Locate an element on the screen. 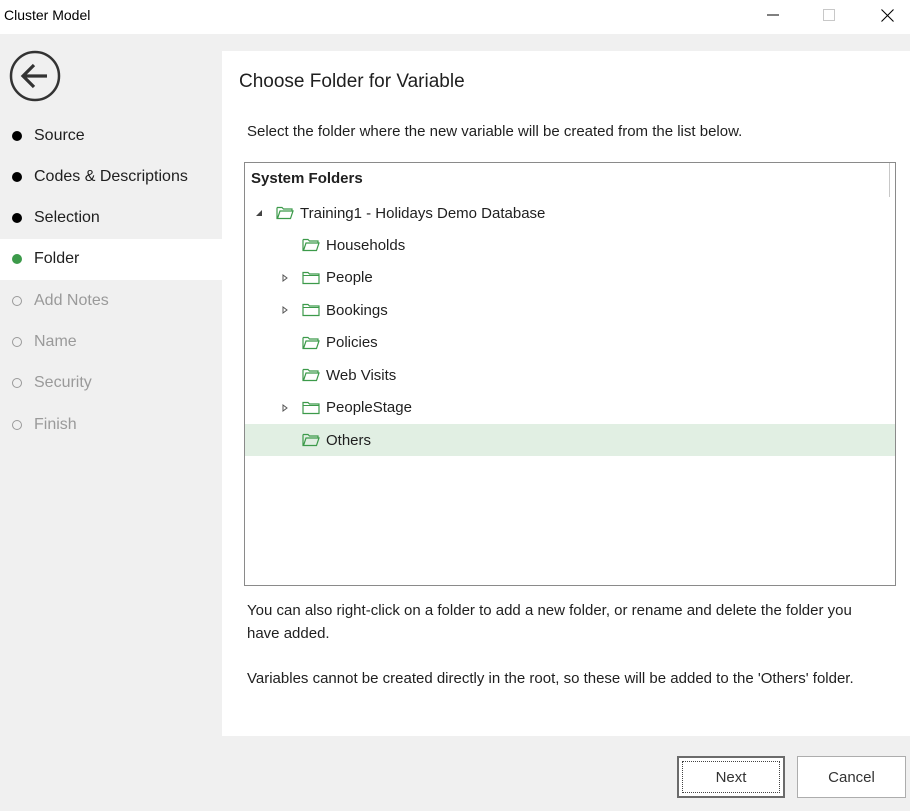 Image resolution: width=910 pixels, height=811 pixels. close-icon is located at coordinates (887, 15).